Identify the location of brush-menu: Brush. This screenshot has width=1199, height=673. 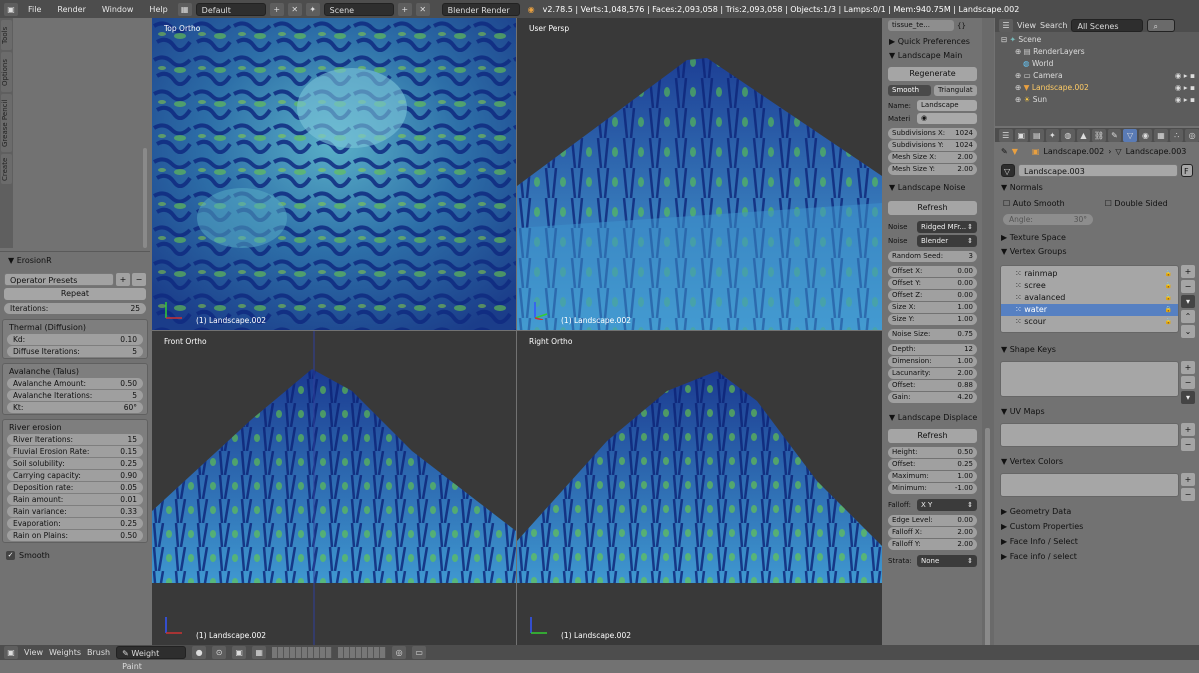
(98, 652).